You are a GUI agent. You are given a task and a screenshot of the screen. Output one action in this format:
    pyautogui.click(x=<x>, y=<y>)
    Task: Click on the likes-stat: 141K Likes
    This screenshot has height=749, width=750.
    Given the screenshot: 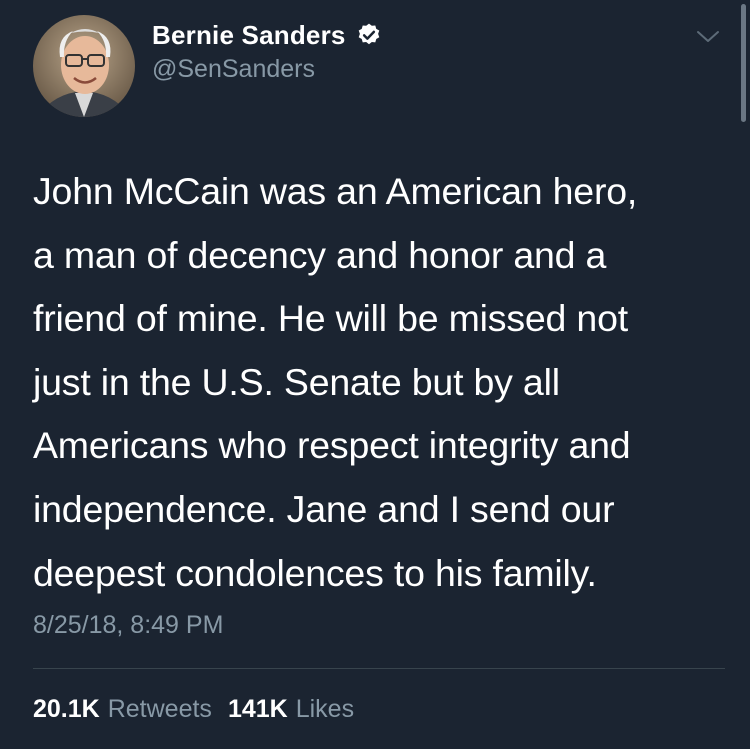 What is the action you would take?
    pyautogui.click(x=291, y=709)
    